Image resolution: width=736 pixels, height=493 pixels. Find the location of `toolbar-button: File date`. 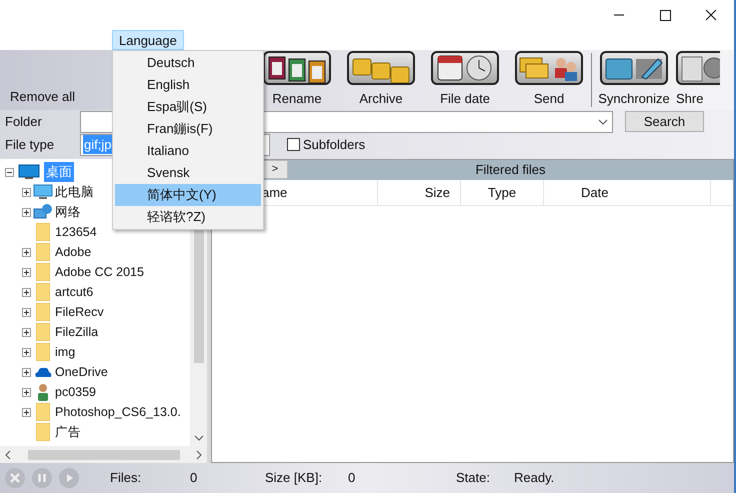

toolbar-button: File date is located at coordinates (465, 80).